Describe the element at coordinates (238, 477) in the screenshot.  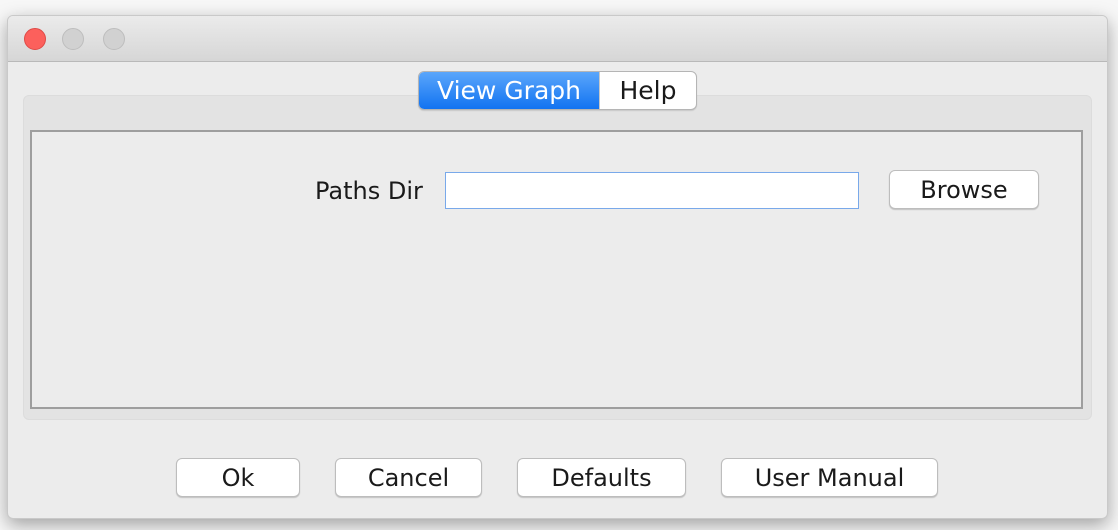
I see `ok-button: Ok` at that location.